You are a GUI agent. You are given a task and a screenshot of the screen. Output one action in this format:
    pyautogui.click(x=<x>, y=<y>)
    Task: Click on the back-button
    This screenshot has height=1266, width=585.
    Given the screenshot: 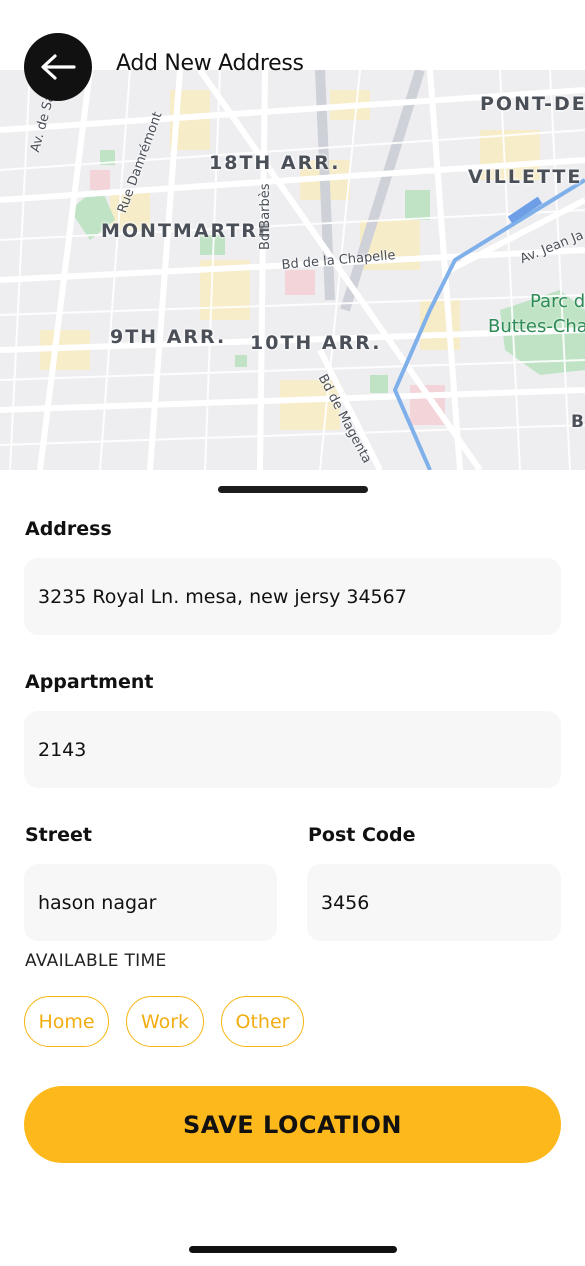 What is the action you would take?
    pyautogui.click(x=58, y=67)
    